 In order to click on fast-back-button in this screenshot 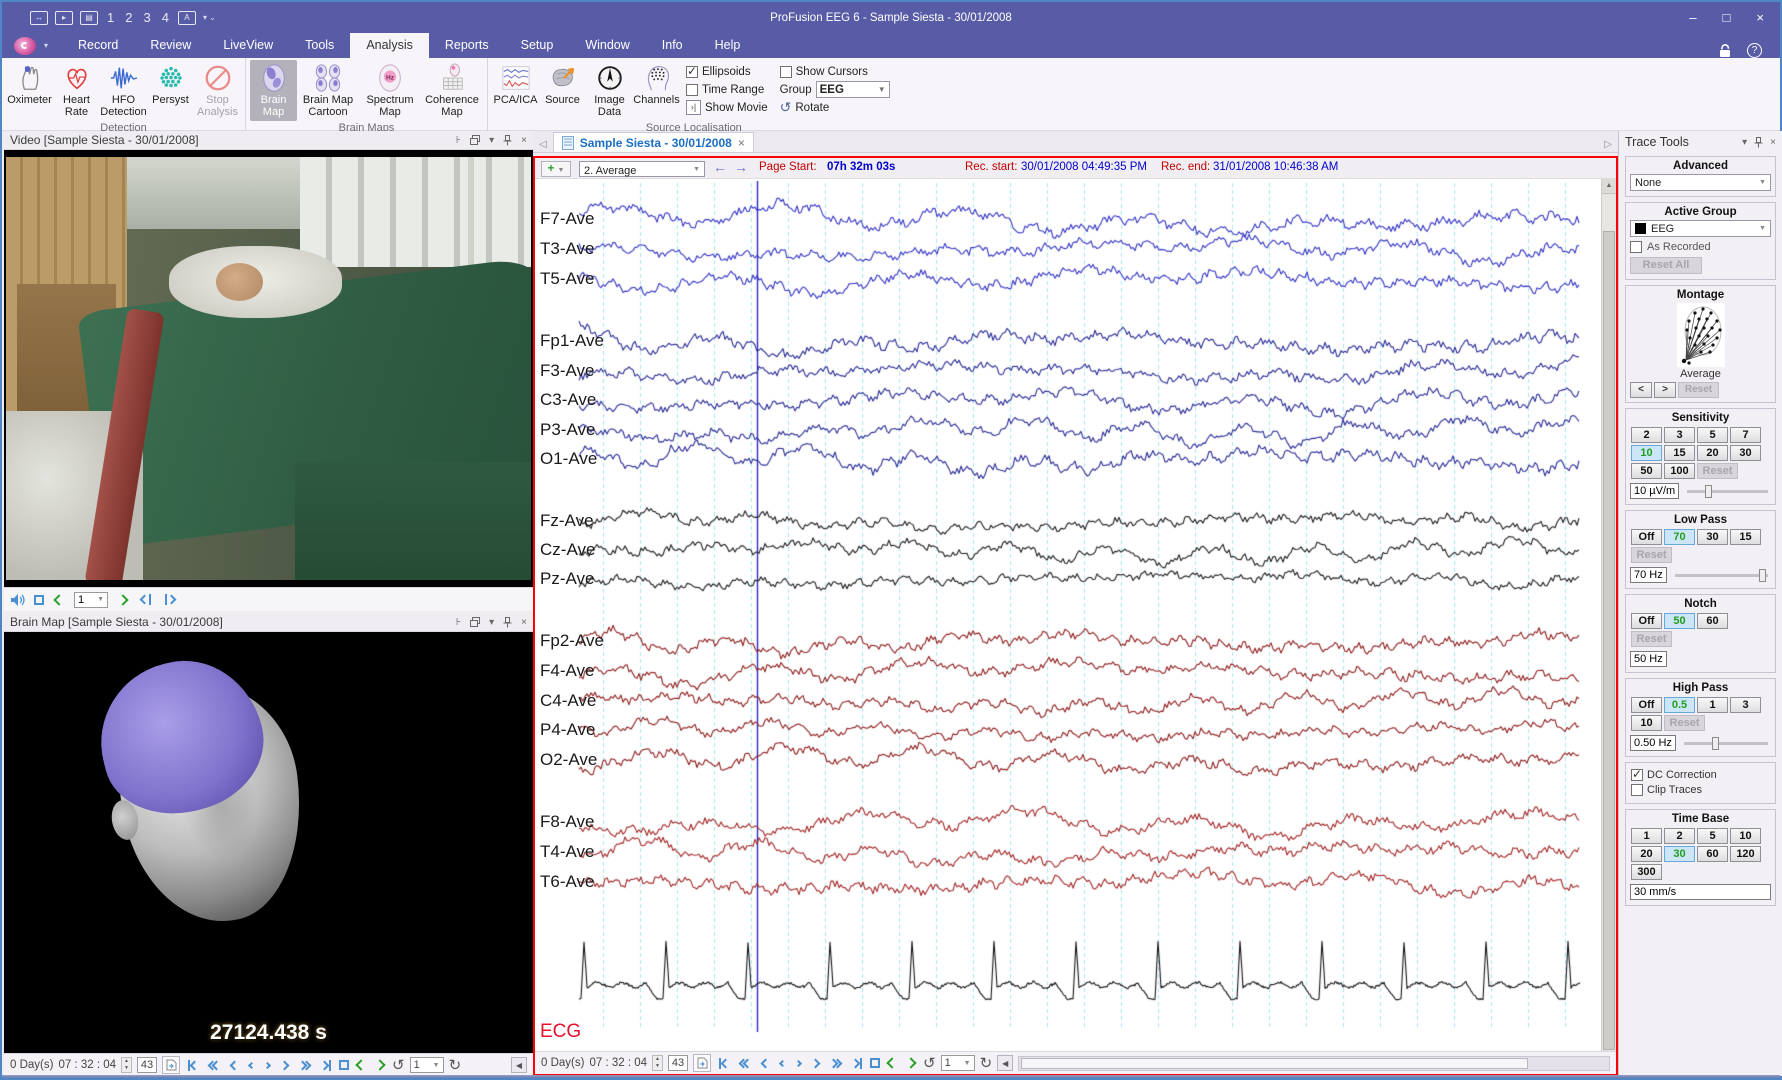, I will do `click(214, 1065)`.